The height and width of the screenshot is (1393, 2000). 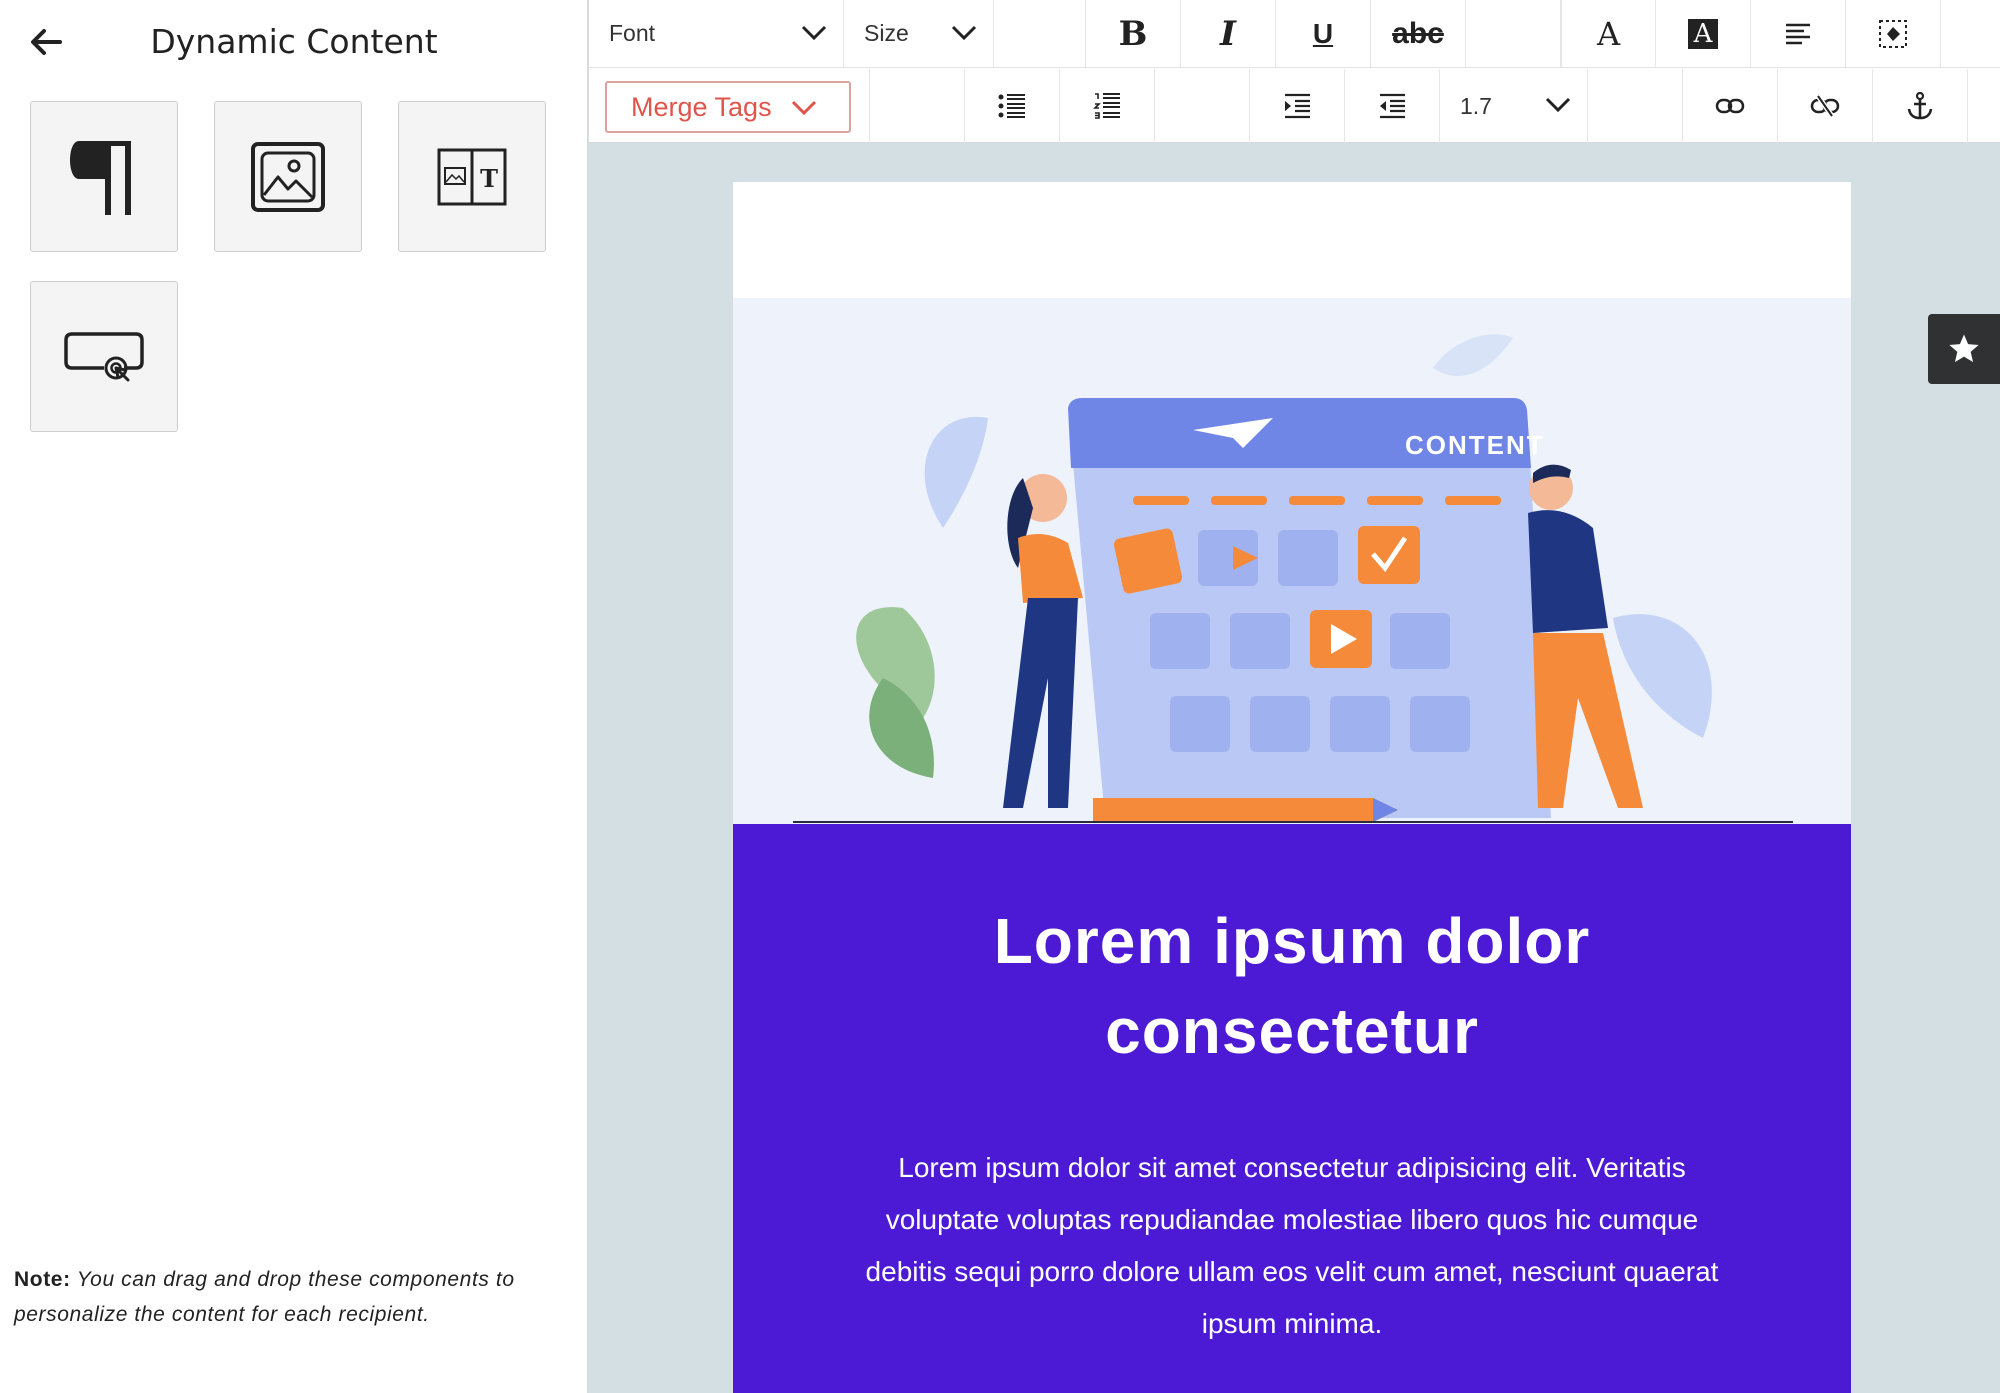 I want to click on background-color-button: A, so click(x=1703, y=33).